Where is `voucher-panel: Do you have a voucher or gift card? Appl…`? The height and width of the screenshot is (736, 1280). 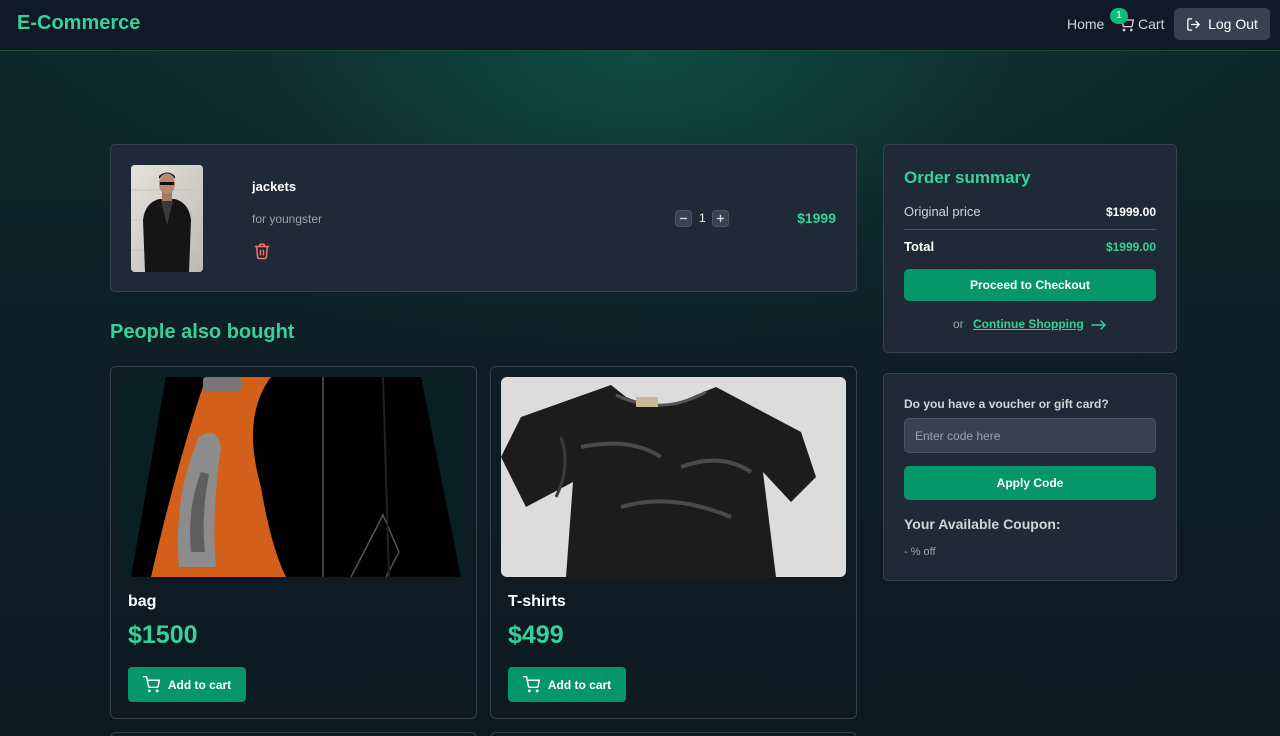 voucher-panel: Do you have a voucher or gift card? Appl… is located at coordinates (1030, 477).